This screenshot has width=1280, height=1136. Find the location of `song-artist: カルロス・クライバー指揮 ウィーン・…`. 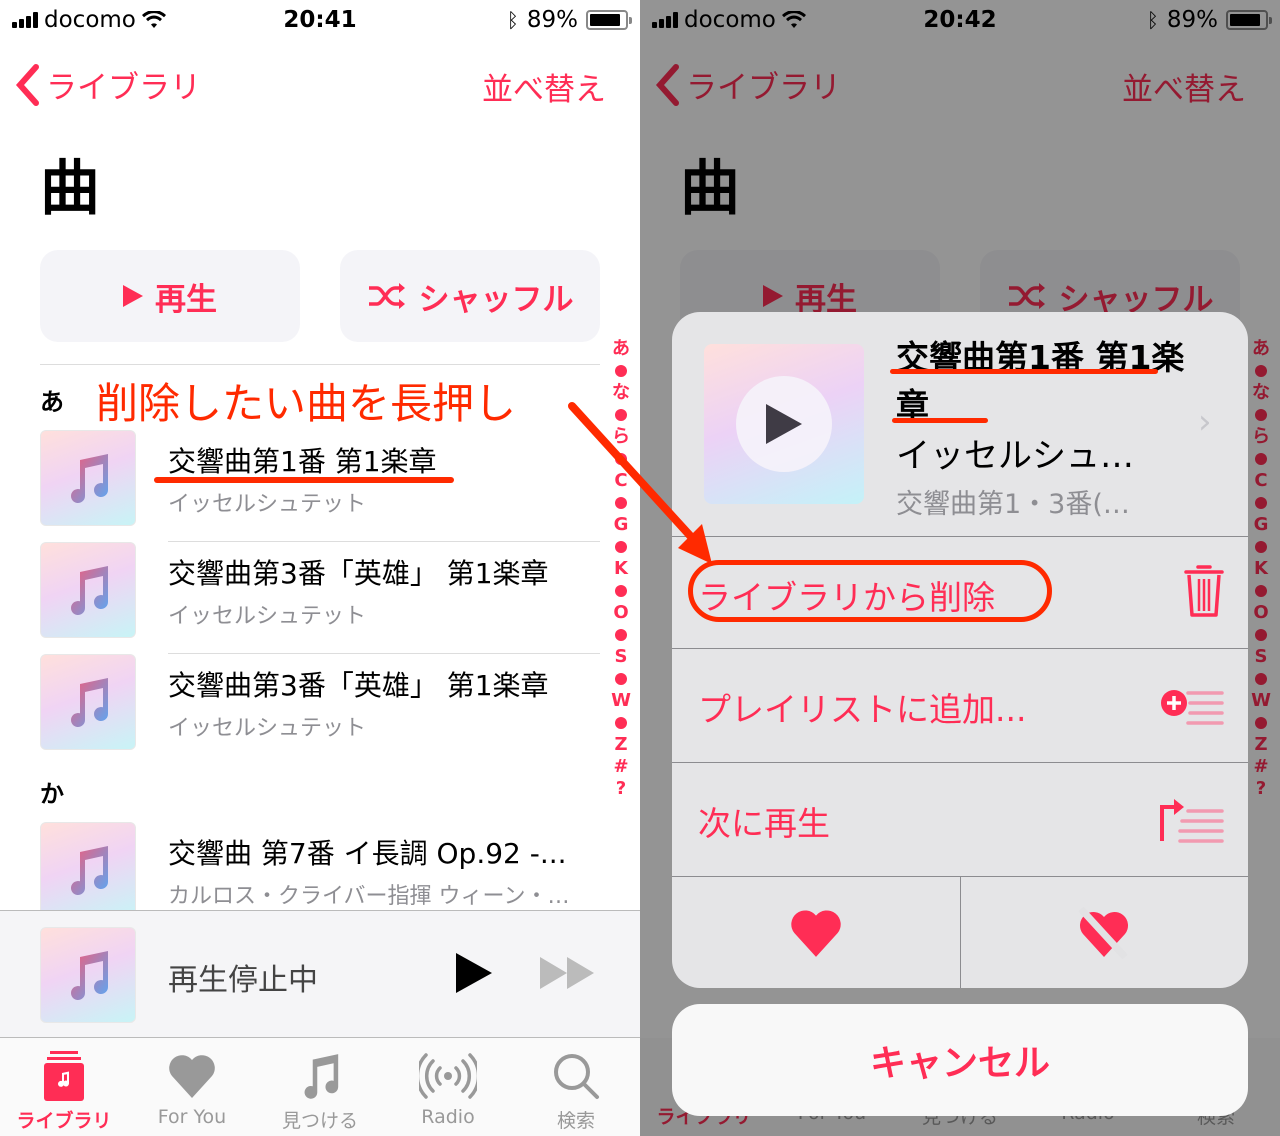

song-artist: カルロス・クライバー指揮 ウィーン・… is located at coordinates (369, 896).